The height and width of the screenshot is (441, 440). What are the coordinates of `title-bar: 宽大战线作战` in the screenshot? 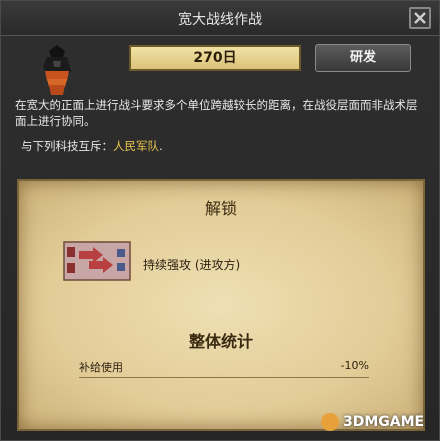 It's located at (220, 18).